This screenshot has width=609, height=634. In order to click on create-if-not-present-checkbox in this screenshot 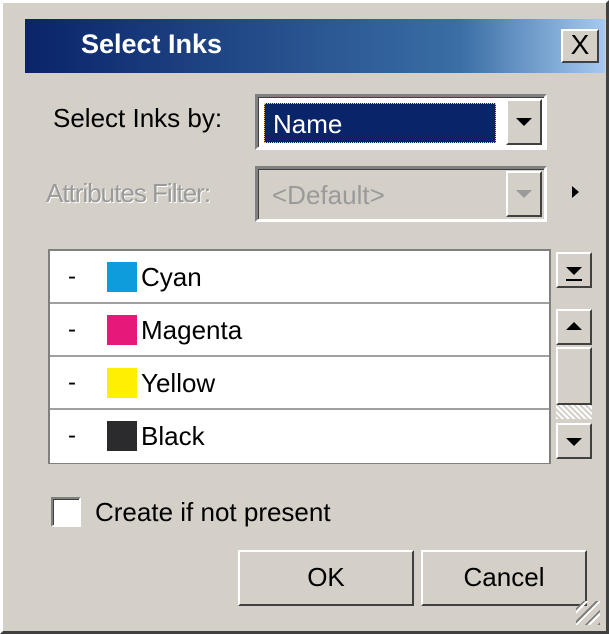, I will do `click(66, 512)`.